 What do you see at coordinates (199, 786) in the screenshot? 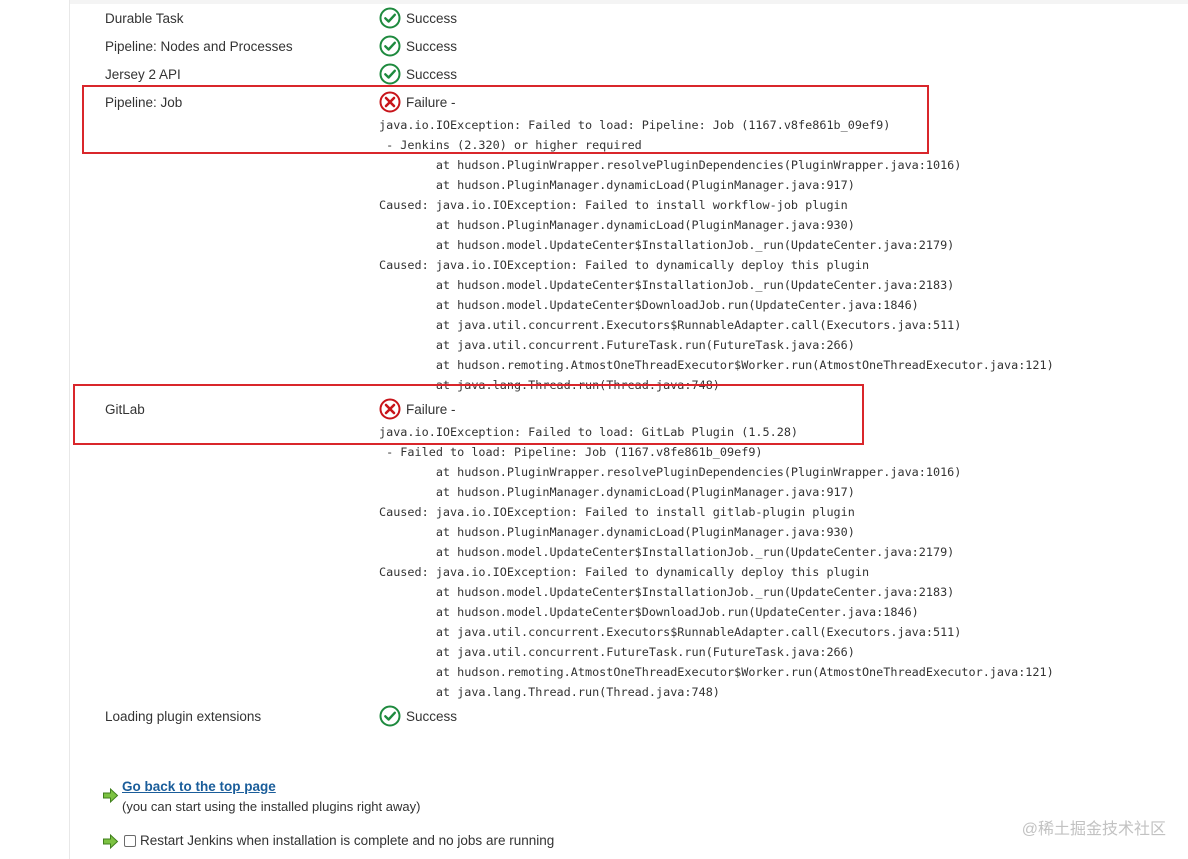
I see `go-back-top-link: Go back to the top page` at bounding box center [199, 786].